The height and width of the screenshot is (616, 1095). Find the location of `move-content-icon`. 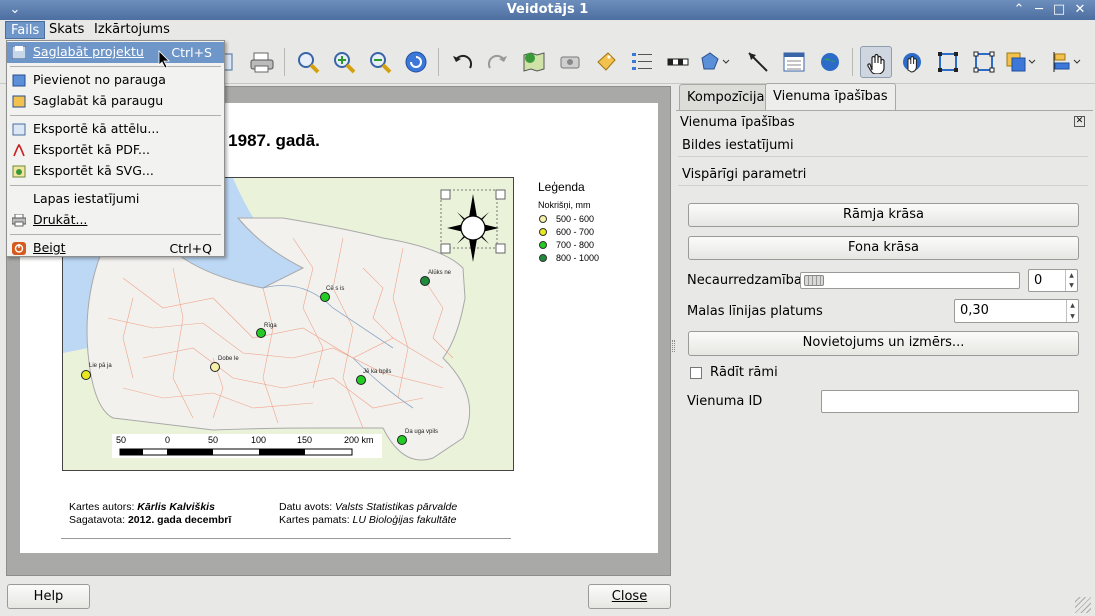

move-content-icon is located at coordinates (912, 62).